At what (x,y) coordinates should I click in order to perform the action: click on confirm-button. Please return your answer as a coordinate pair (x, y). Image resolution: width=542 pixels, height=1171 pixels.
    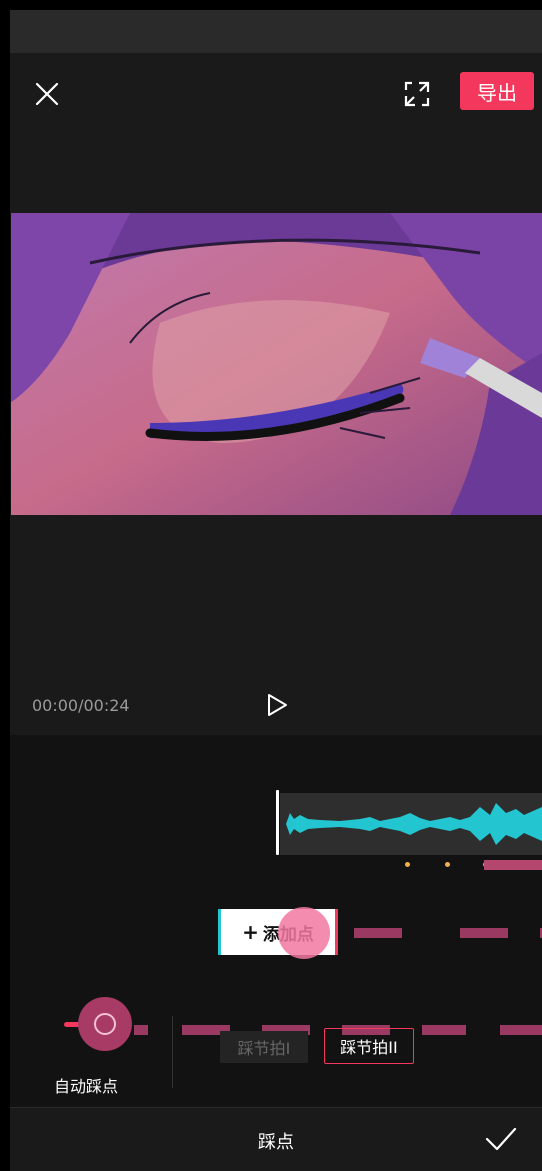
    Looking at the image, I should click on (501, 1139).